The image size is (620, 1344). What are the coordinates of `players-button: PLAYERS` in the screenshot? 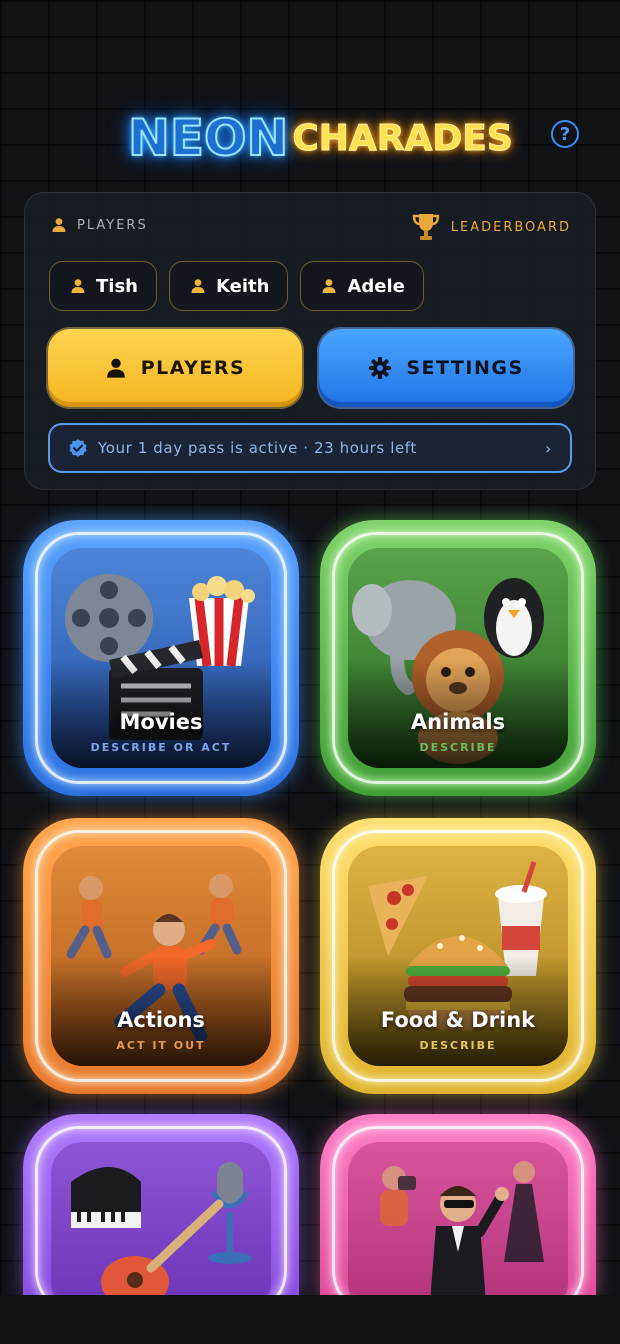 It's located at (175, 368).